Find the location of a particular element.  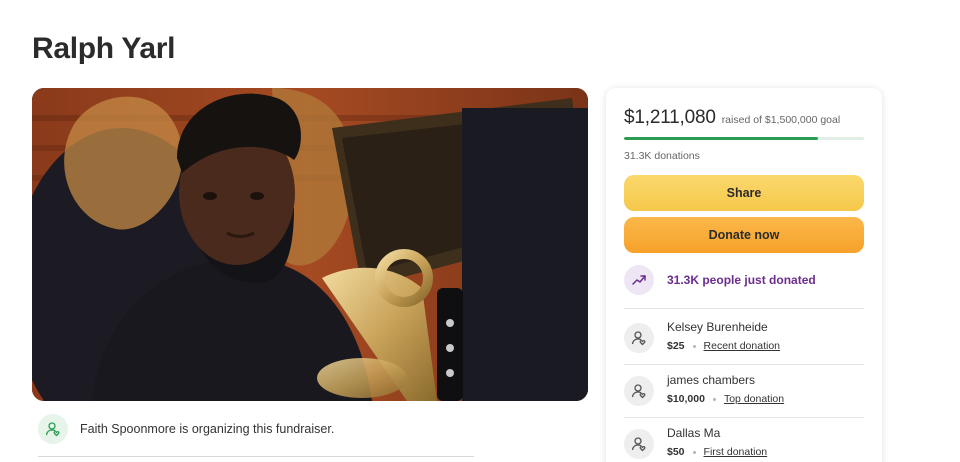

donor-meta: $50 First donation is located at coordinates (717, 452).